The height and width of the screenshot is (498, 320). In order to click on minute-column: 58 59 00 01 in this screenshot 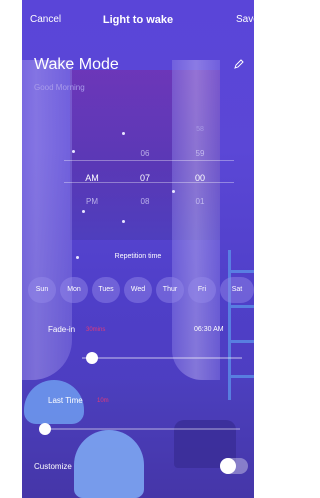, I will do `click(200, 168)`.